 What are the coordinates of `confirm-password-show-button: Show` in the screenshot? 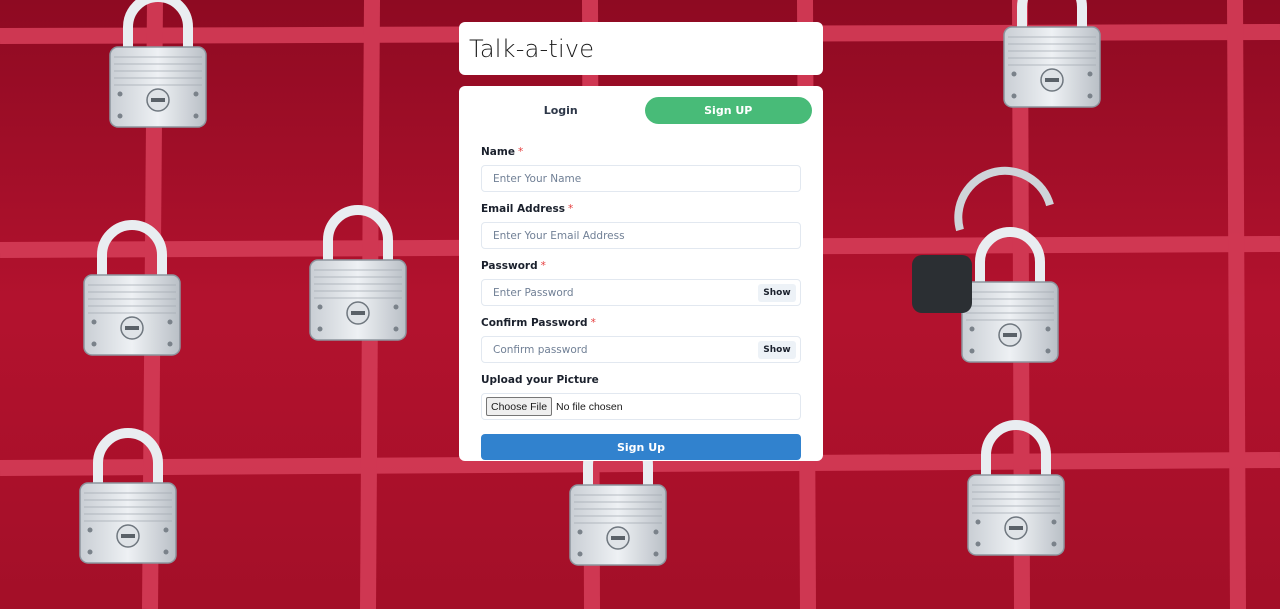 It's located at (777, 350).